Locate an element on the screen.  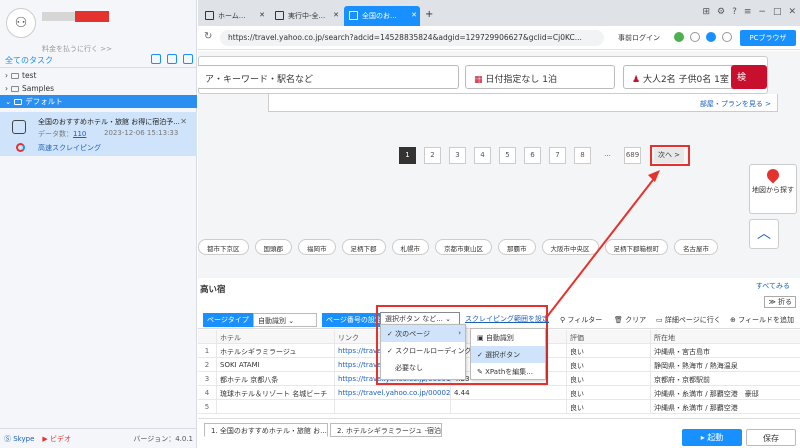
reload-icon: ↻ is located at coordinates (208, 36).